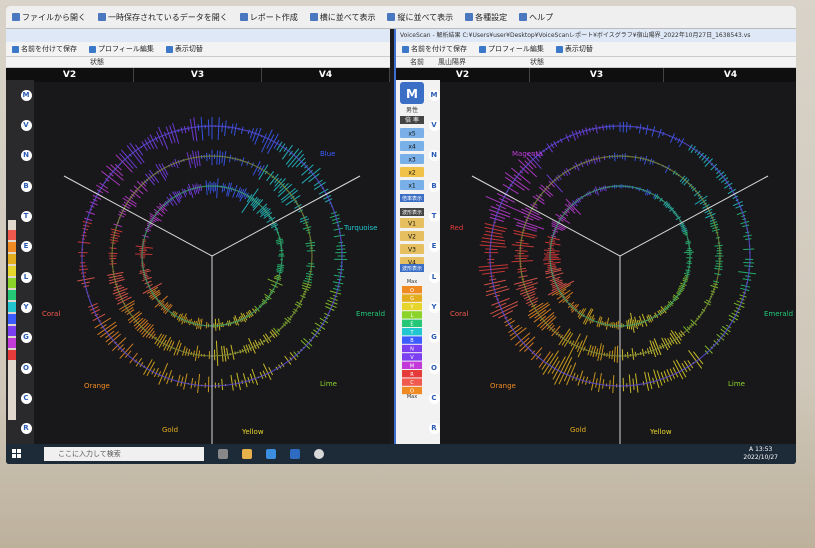  I want to click on menu-open-temp: 一時保存されているデータを開く, so click(163, 17).